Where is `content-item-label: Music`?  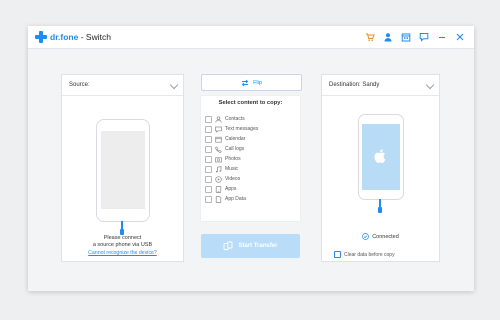
content-item-label: Music is located at coordinates (232, 169).